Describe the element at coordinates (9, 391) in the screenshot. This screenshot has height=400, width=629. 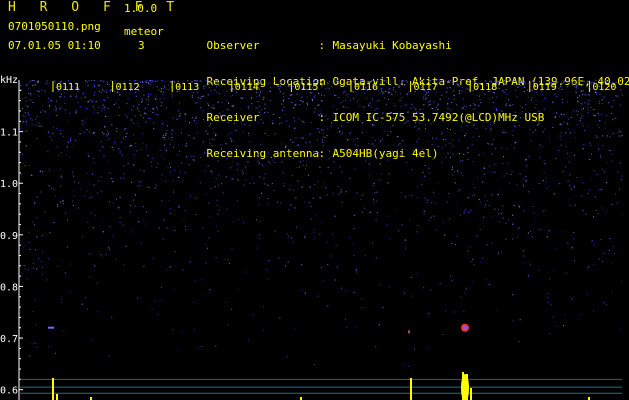
I see `y-tick-label: 0.6` at that location.